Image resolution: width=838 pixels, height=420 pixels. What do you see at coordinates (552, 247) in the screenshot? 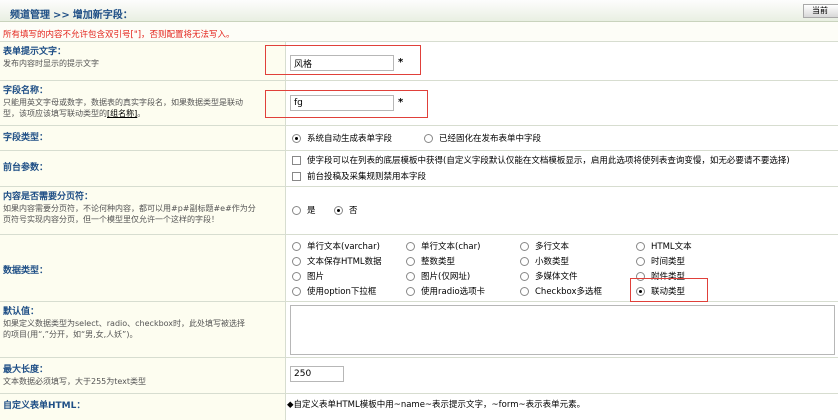
I see `option-label: 多行文本` at bounding box center [552, 247].